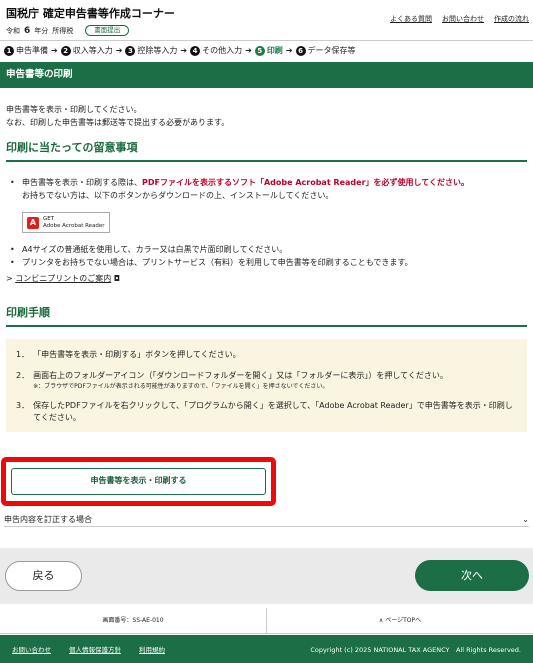  I want to click on convenience-print-link: > コンビニプリントのご案内 ◘, so click(266, 276).